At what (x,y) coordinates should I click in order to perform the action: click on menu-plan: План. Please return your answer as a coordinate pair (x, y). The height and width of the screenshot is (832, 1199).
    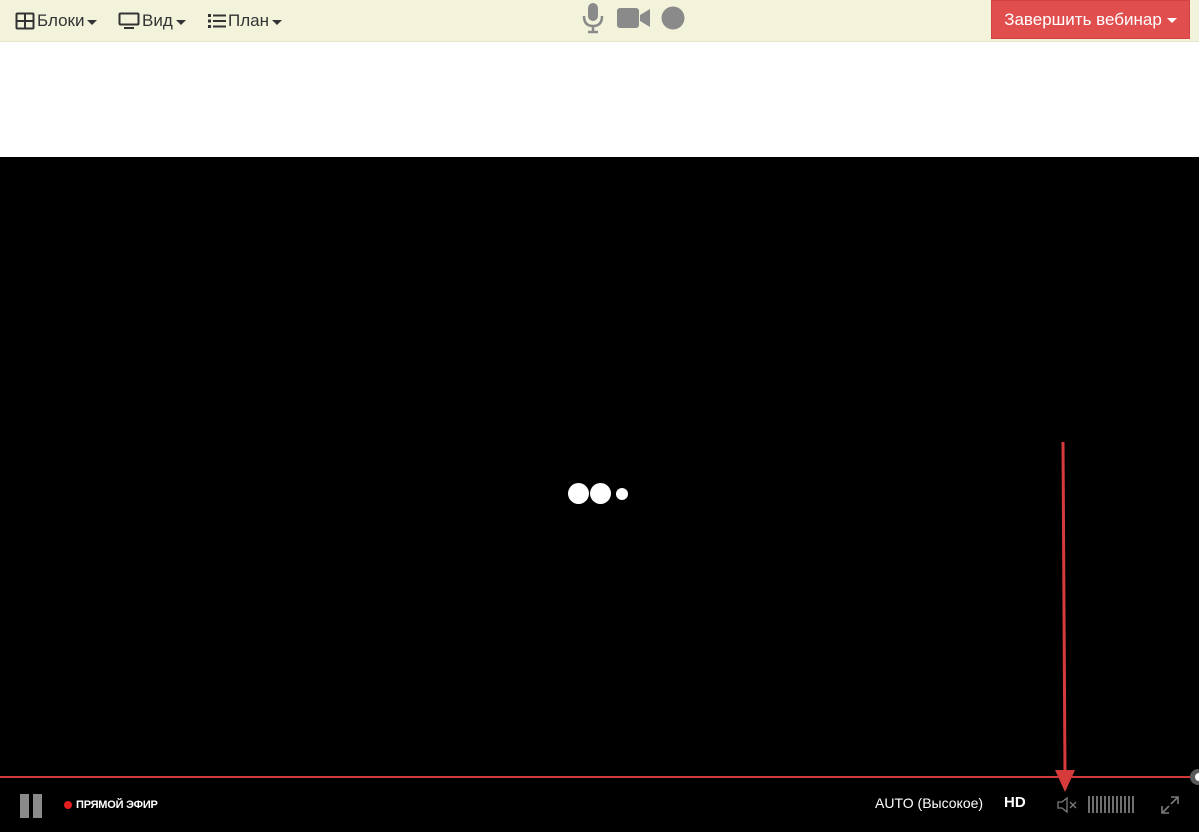
    Looking at the image, I should click on (245, 21).